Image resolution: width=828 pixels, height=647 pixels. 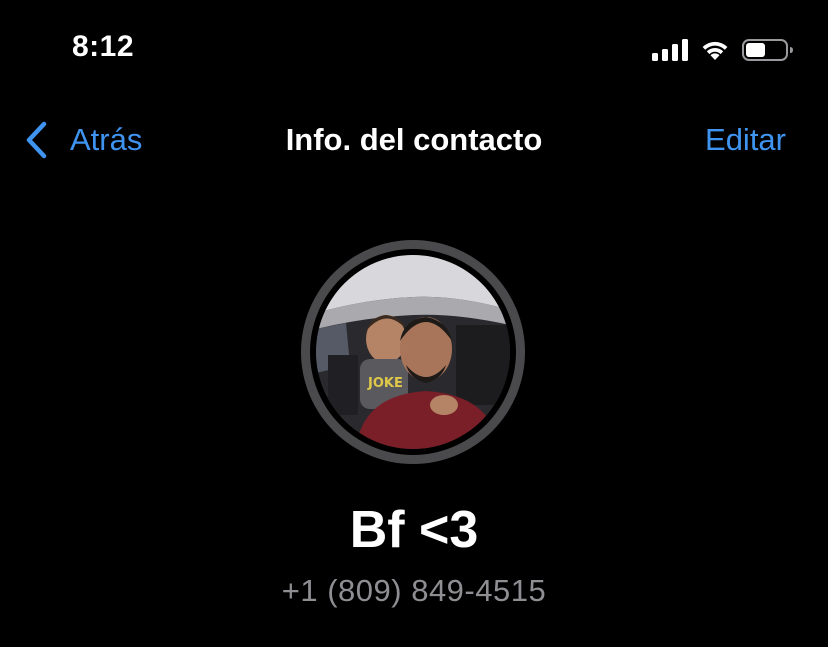 What do you see at coordinates (414, 530) in the screenshot?
I see `contact-name: Bf <3` at bounding box center [414, 530].